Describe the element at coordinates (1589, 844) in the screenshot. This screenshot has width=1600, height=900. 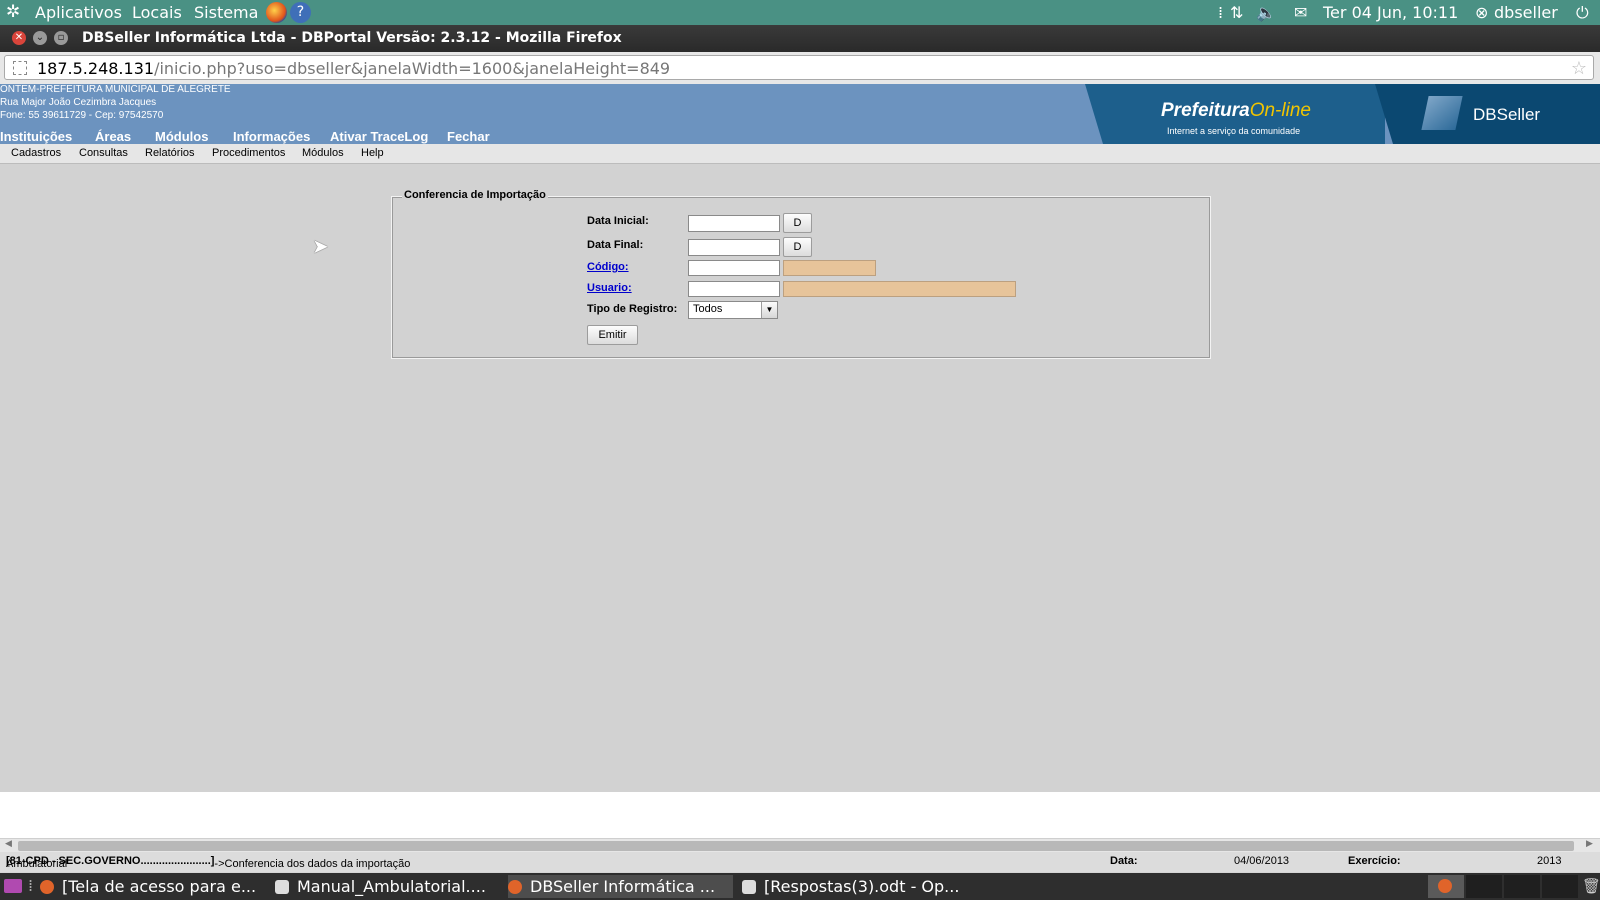
I see `scroll-right-icon: ▶` at that location.